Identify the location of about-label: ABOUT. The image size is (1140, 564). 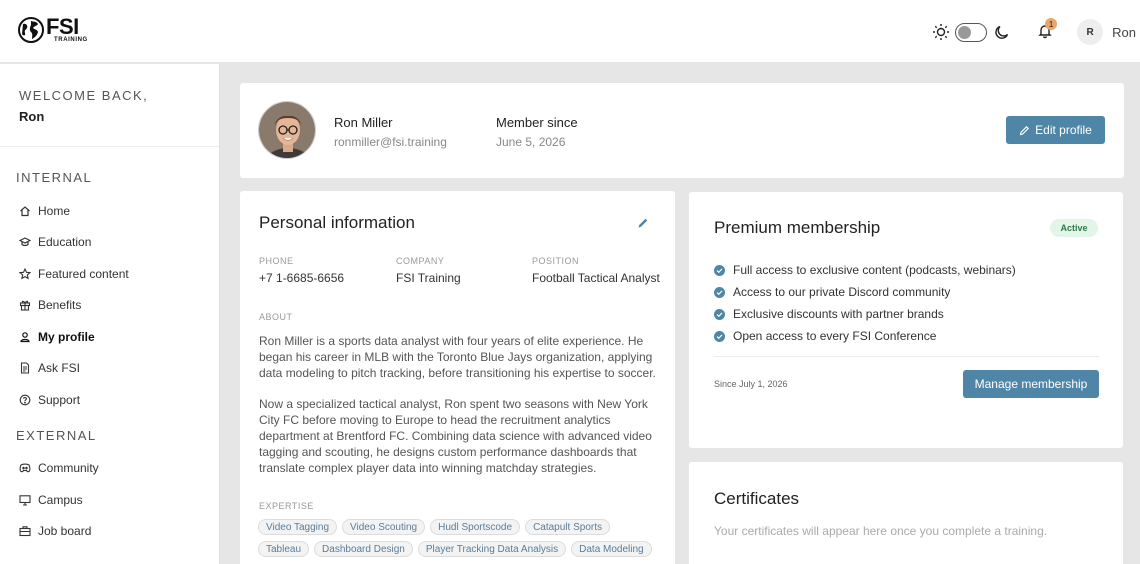
(276, 317).